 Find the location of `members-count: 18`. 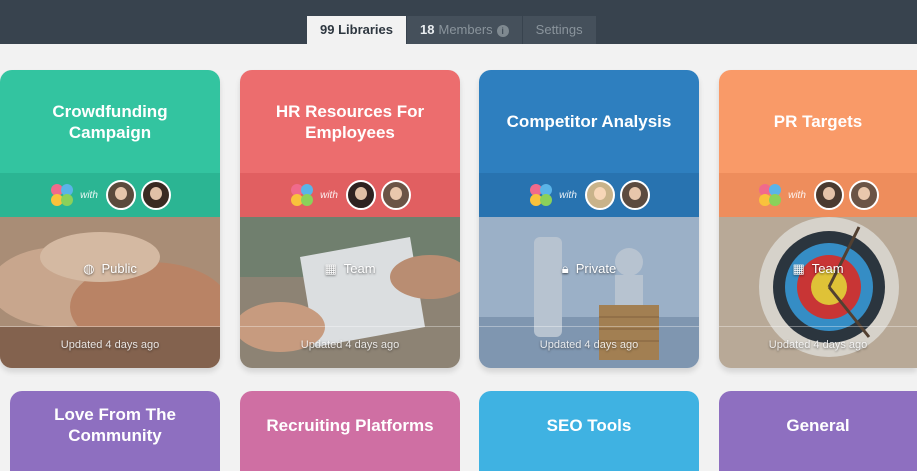

members-count: 18 is located at coordinates (427, 29).